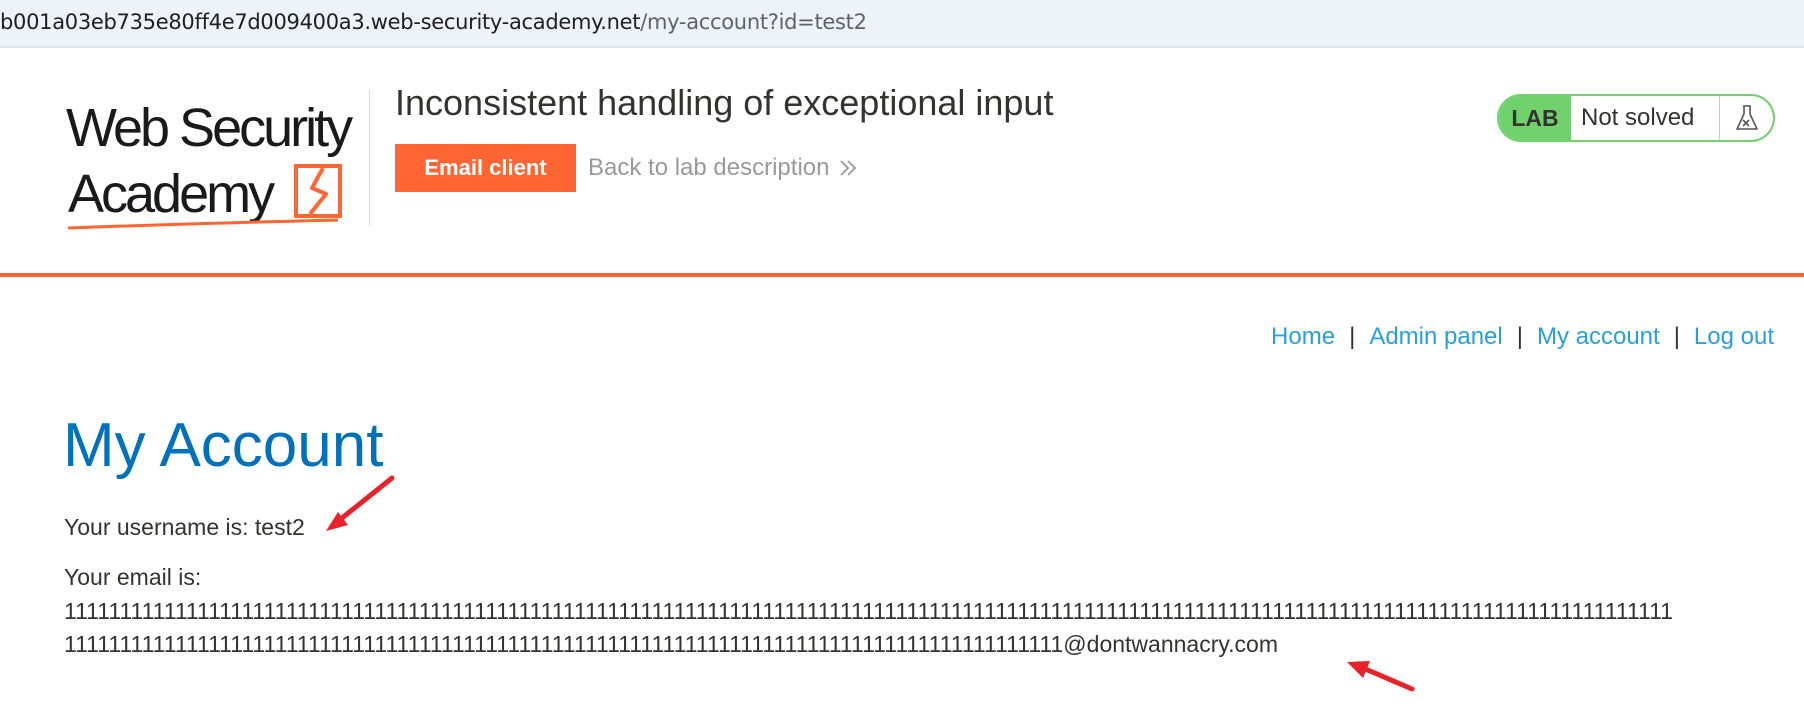 The width and height of the screenshot is (1804, 720). What do you see at coordinates (1303, 336) in the screenshot?
I see `nav-home-link: Home` at bounding box center [1303, 336].